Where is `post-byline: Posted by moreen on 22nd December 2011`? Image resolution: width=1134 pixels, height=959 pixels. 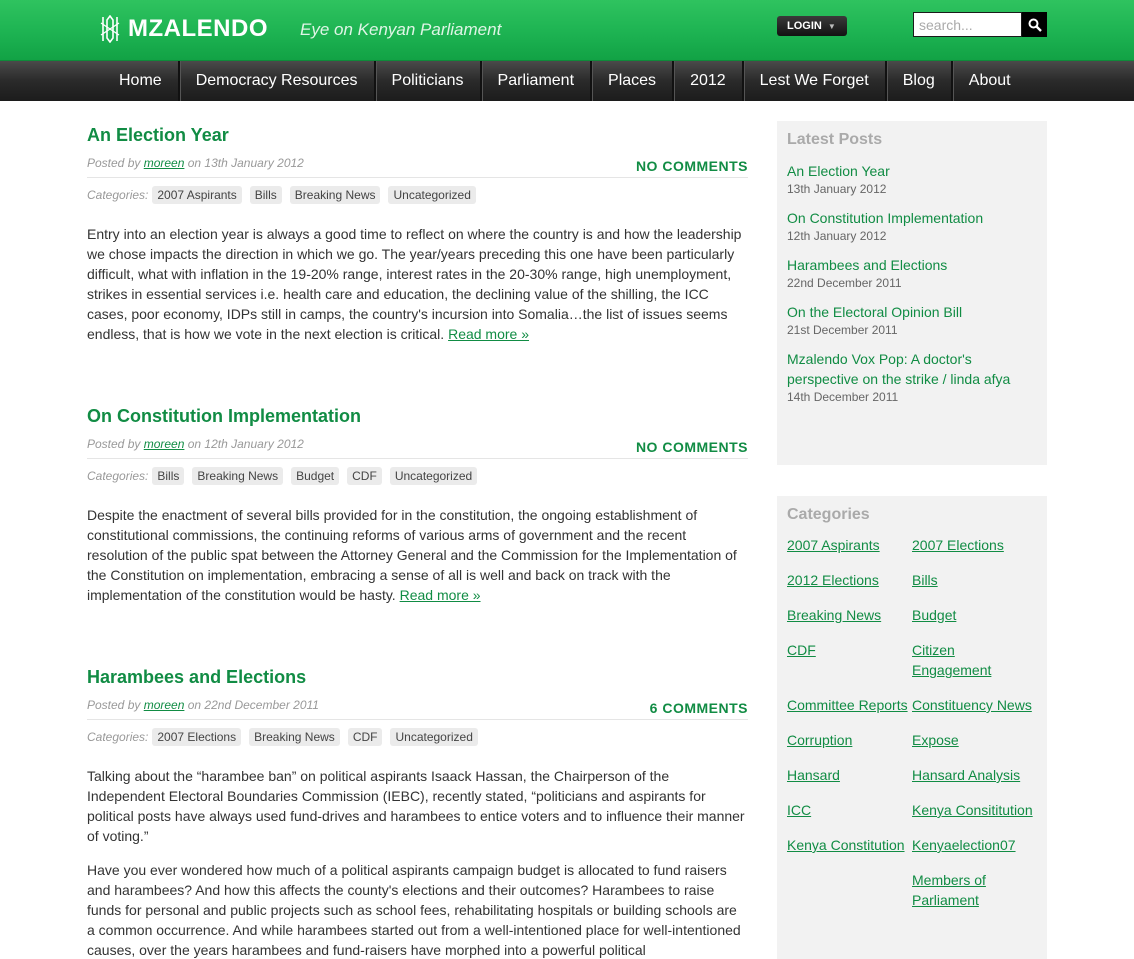 post-byline: Posted by moreen on 22nd December 2011 is located at coordinates (203, 705).